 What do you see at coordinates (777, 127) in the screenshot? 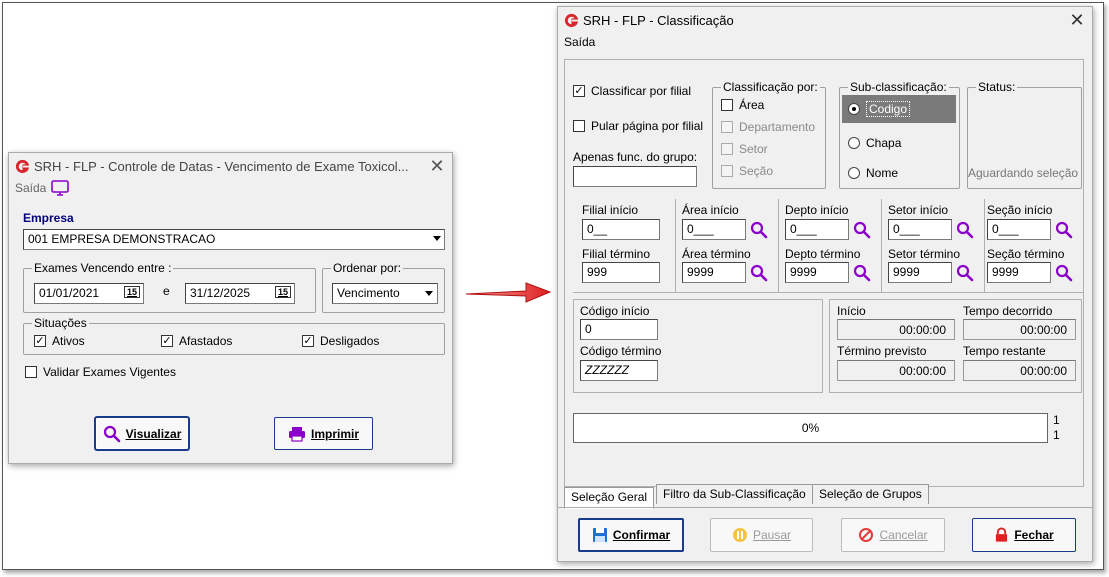
I see `departamento-label: Departamento` at bounding box center [777, 127].